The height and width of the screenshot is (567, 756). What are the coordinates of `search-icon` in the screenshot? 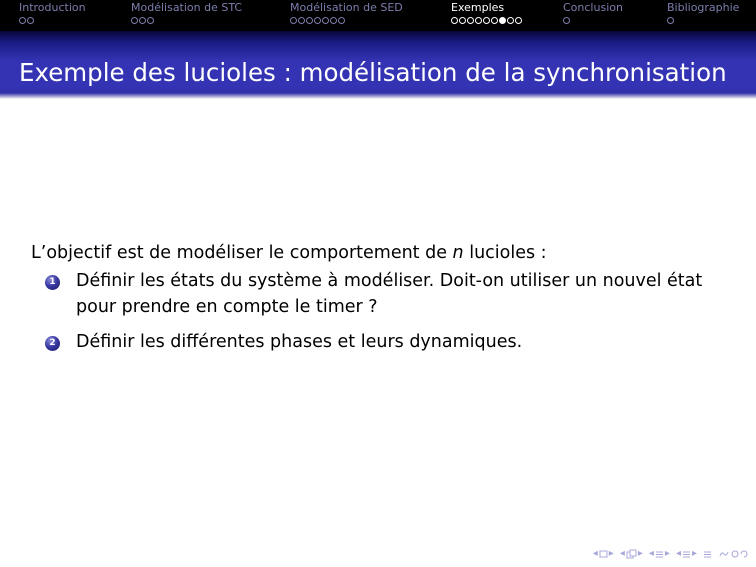 It's located at (733, 554).